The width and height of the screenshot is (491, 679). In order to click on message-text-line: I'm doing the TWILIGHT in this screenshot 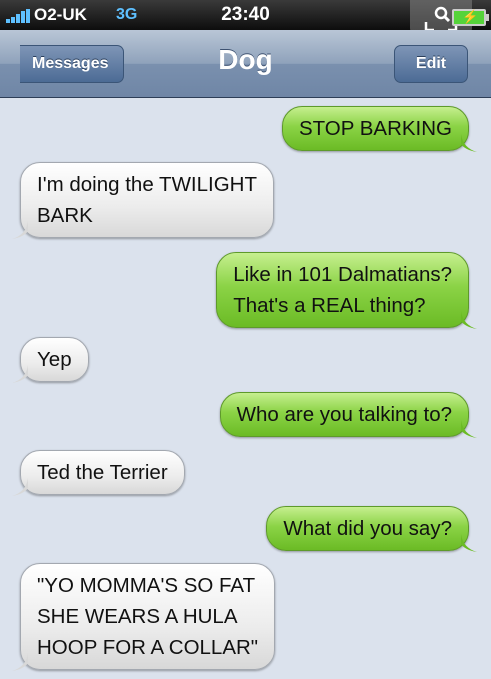, I will do `click(147, 184)`.